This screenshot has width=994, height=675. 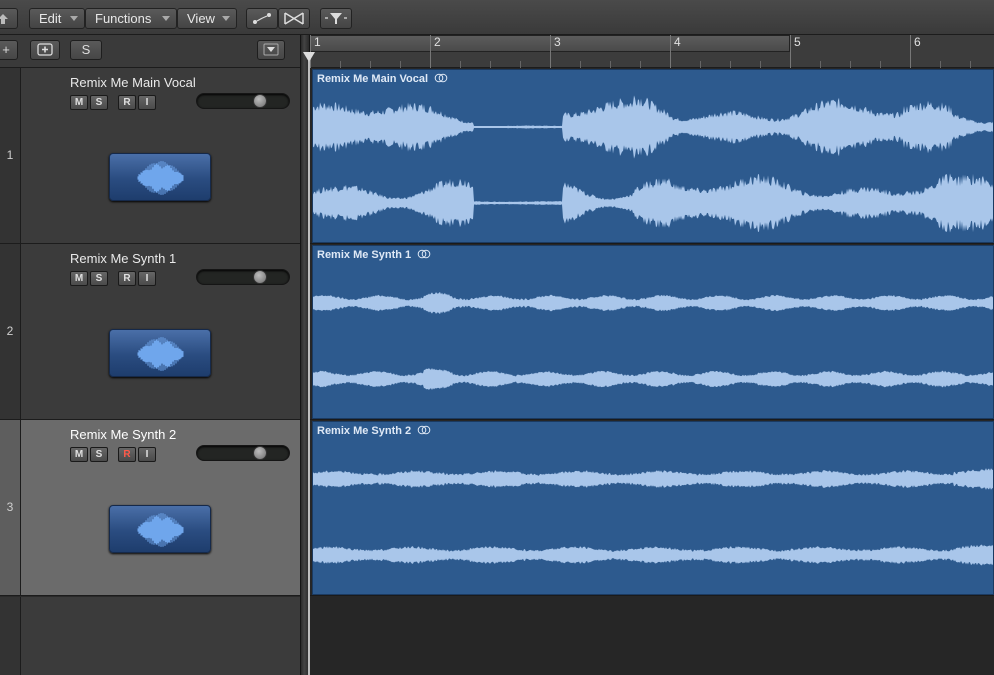 What do you see at coordinates (50, 18) in the screenshot?
I see `edit-menu-label: Edit` at bounding box center [50, 18].